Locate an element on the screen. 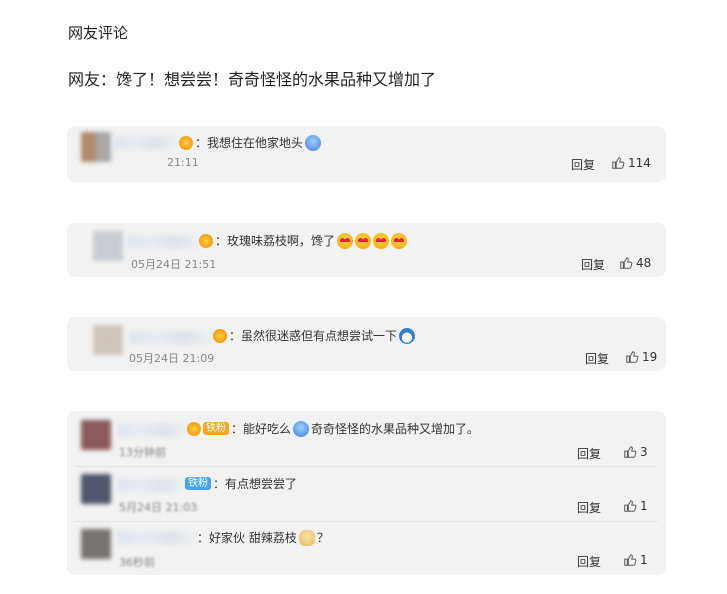 The width and height of the screenshot is (727, 594). comment-text: ：玫瑰味荔枝啊，馋了 is located at coordinates (303, 240).